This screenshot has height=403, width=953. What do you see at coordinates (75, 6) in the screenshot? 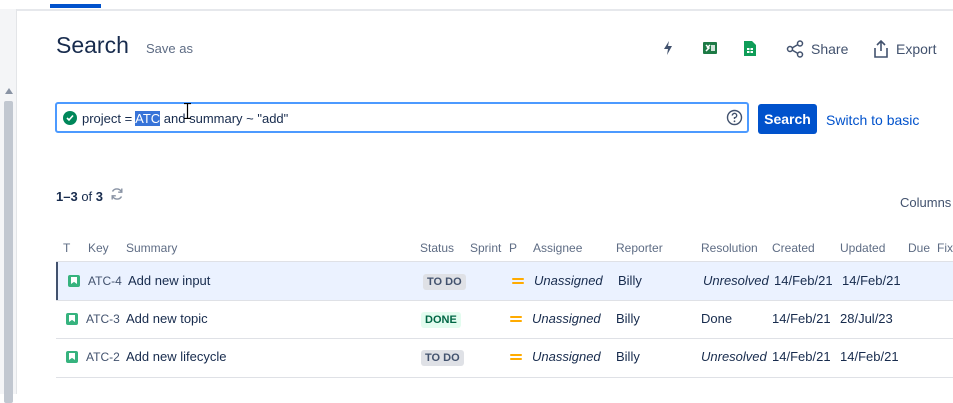
I see `active-tab-indicator` at bounding box center [75, 6].